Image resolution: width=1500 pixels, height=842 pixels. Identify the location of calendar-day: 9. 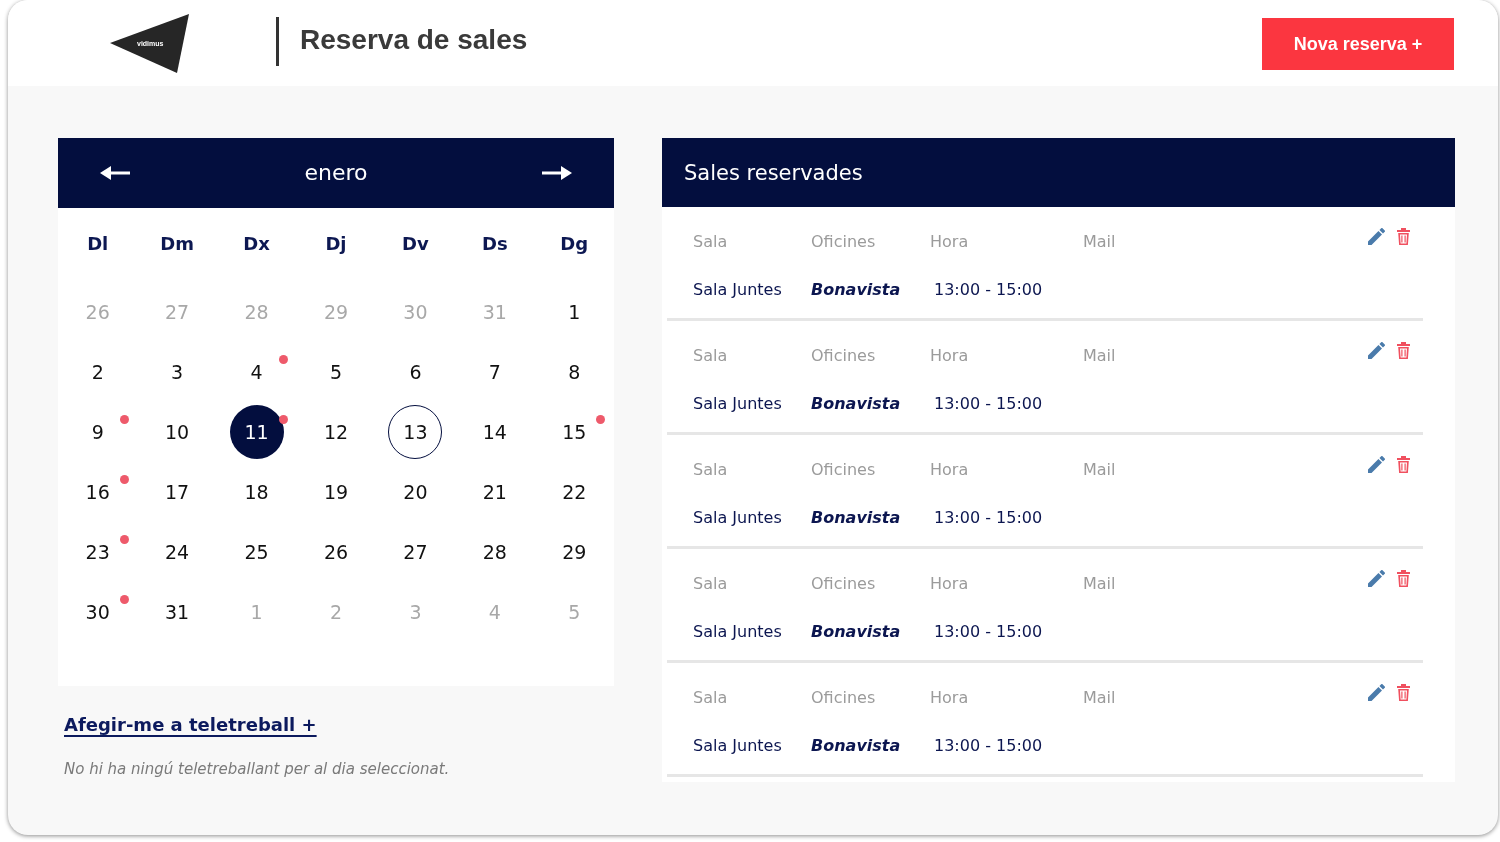
(97, 432).